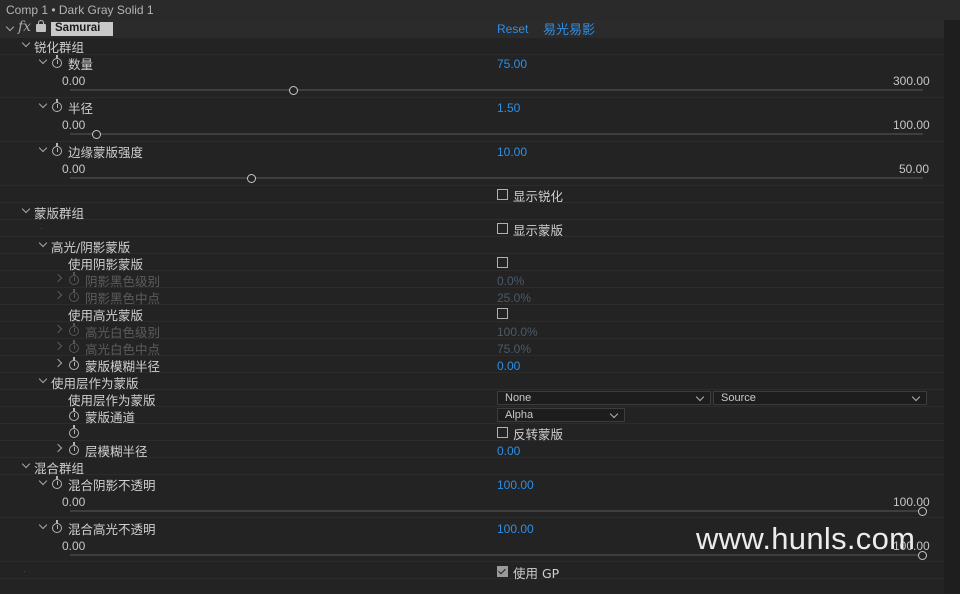 This screenshot has height=594, width=960. What do you see at coordinates (502, 571) in the screenshot?
I see `use-gpu-checkbox` at bounding box center [502, 571].